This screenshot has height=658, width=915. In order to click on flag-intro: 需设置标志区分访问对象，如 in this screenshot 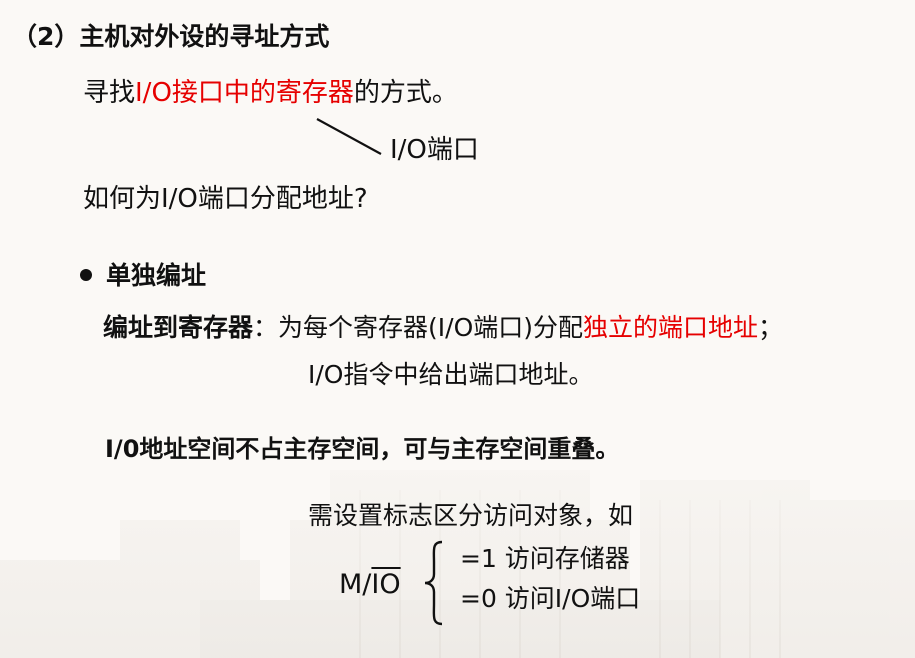, I will do `click(471, 515)`.